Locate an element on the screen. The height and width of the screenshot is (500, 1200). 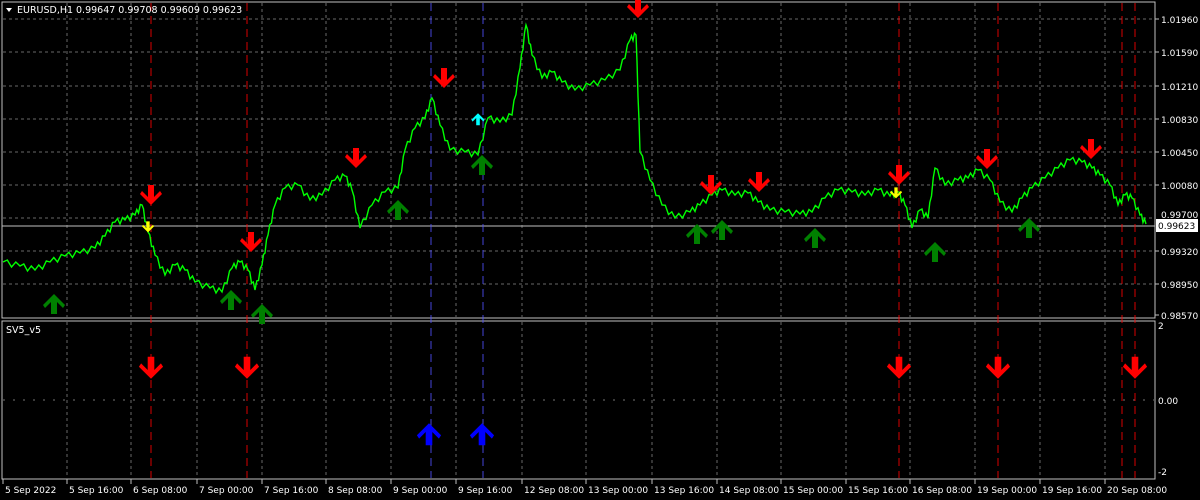
price-axis-label: 1.00830 is located at coordinates (1179, 121).